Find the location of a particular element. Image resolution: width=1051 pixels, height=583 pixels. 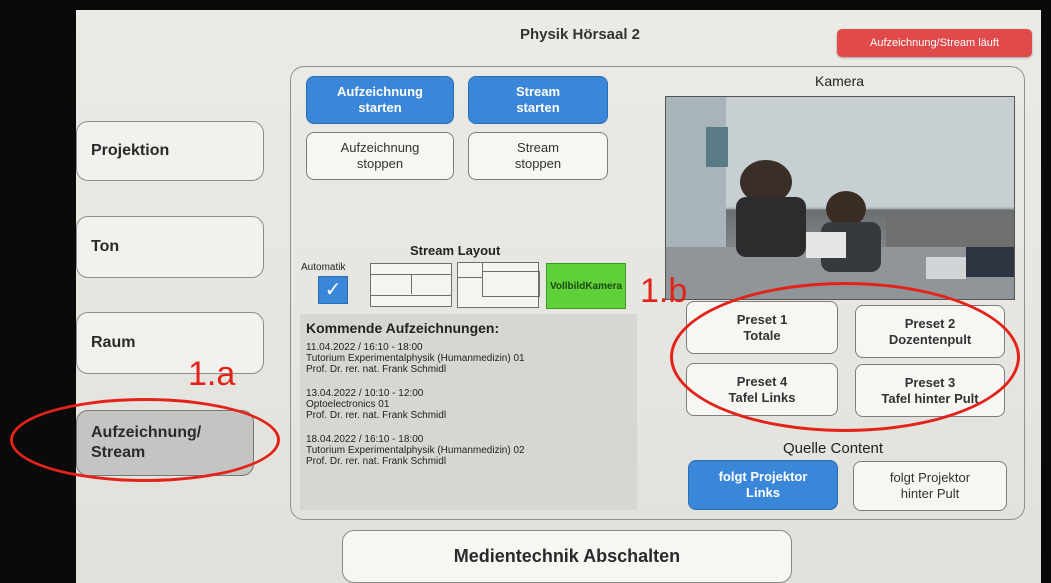

nav-projektion: Projektion is located at coordinates (170, 151).